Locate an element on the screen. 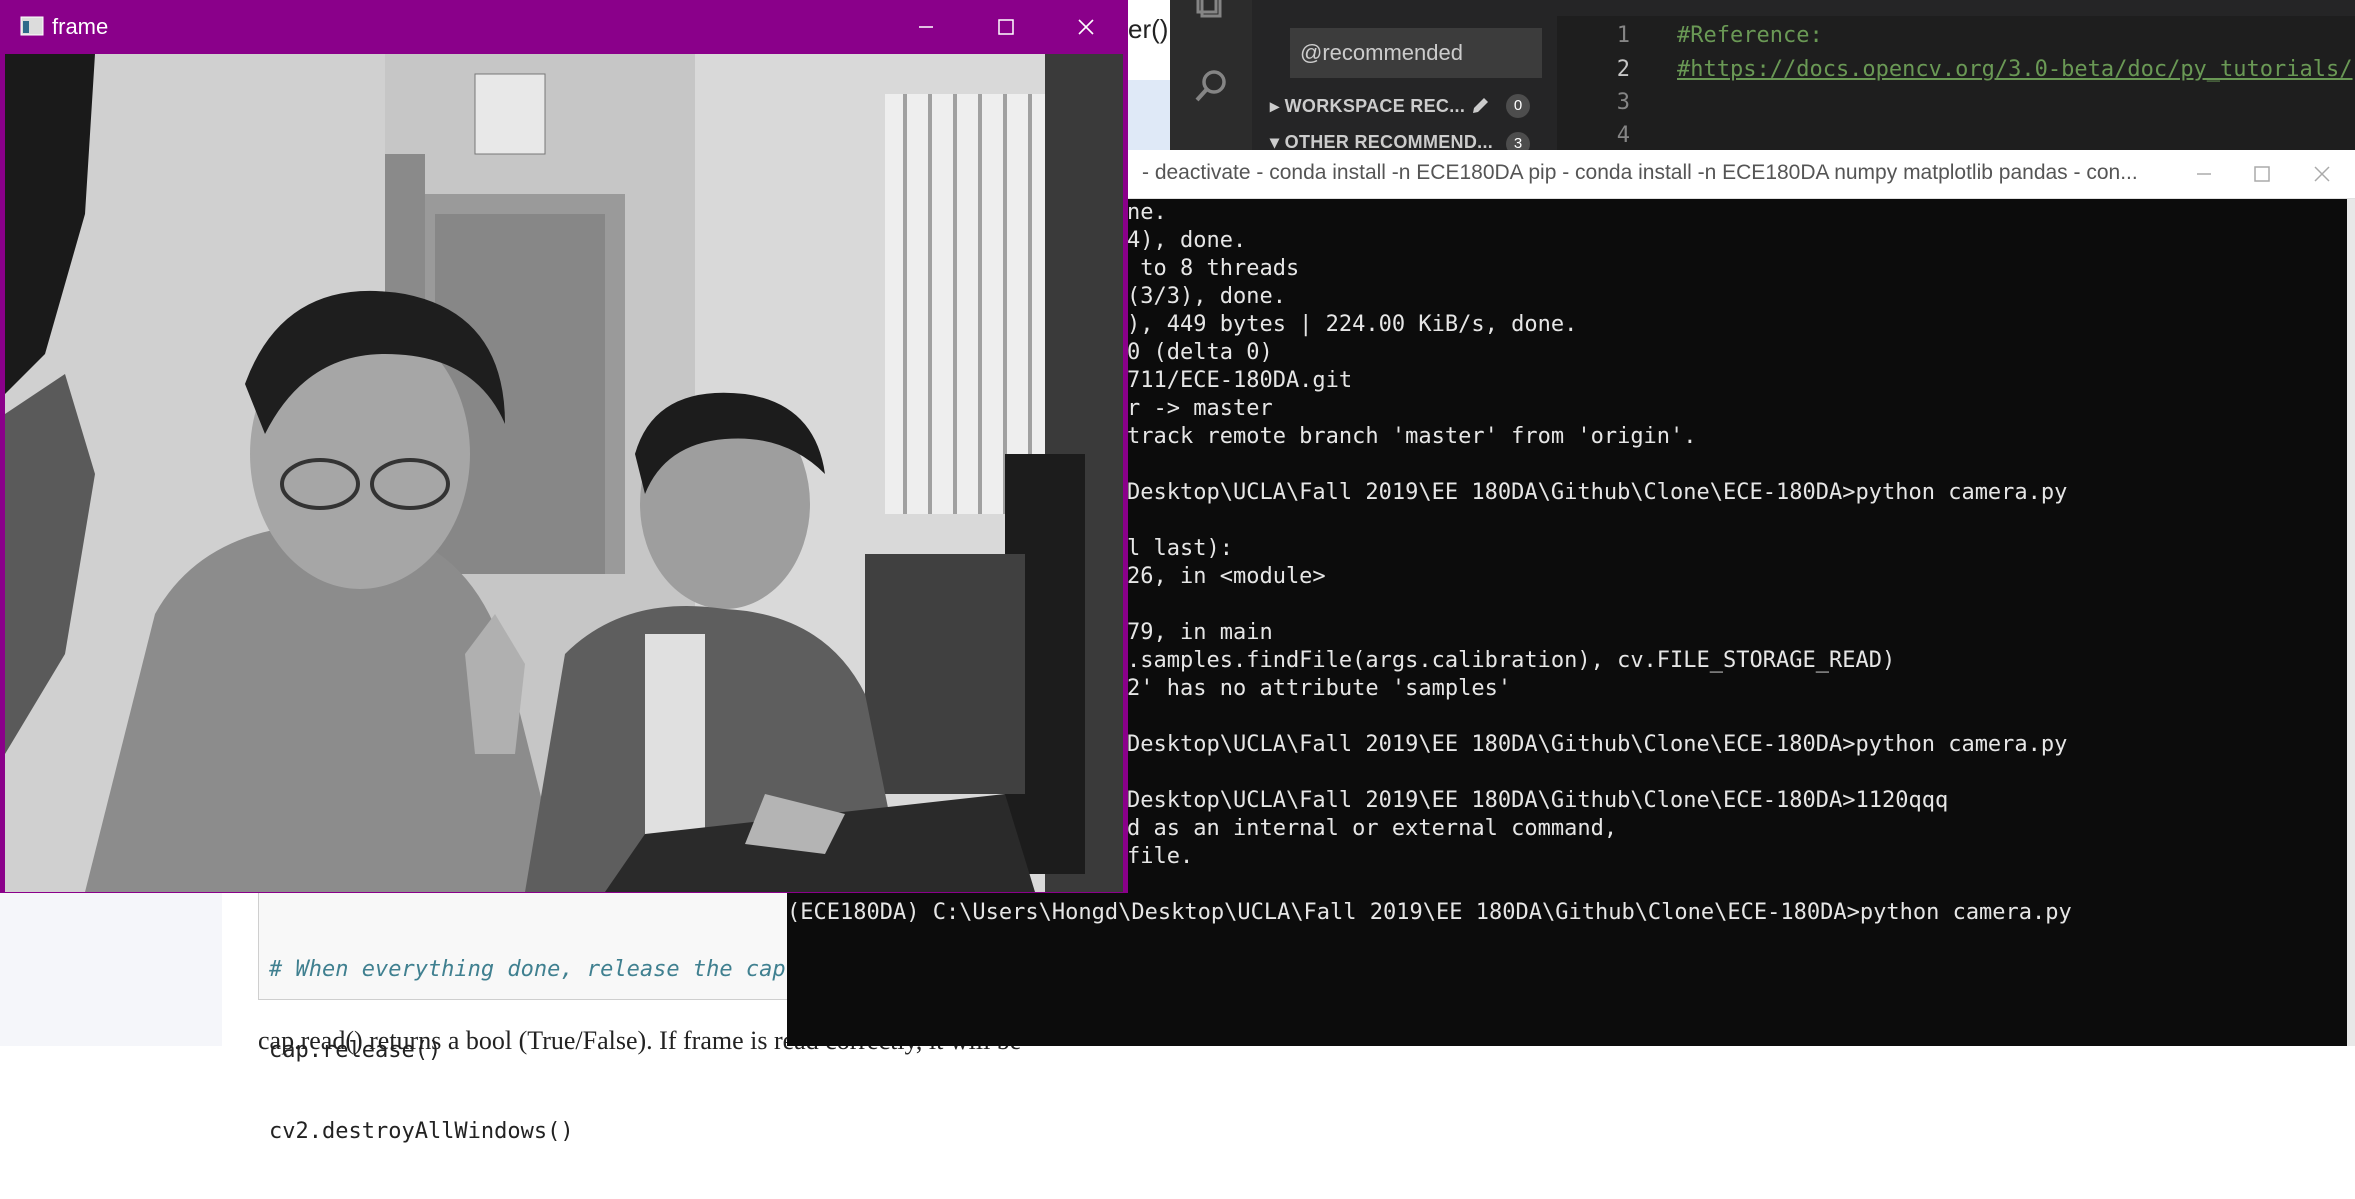  explorer-icon is located at coordinates (1212, 11).